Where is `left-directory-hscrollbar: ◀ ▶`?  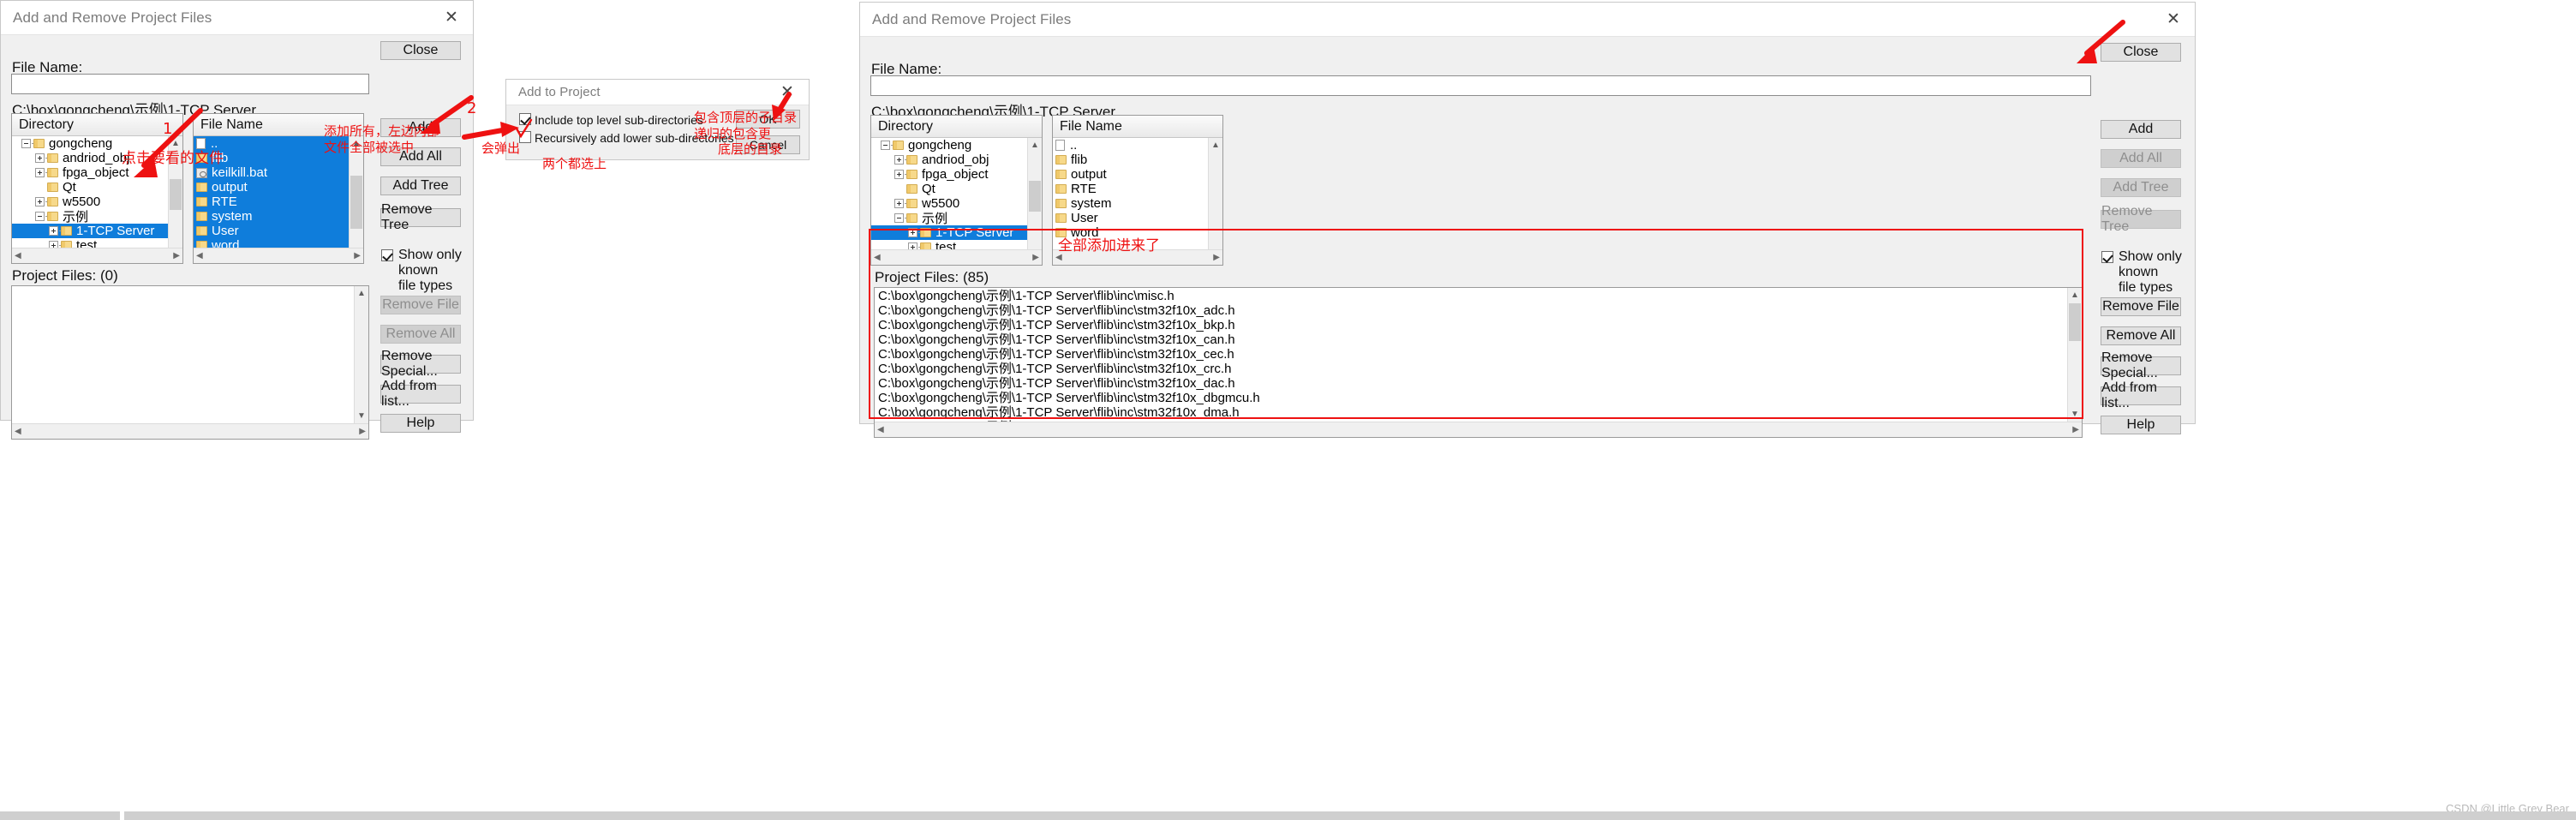 left-directory-hscrollbar: ◀ ▶ is located at coordinates (97, 255).